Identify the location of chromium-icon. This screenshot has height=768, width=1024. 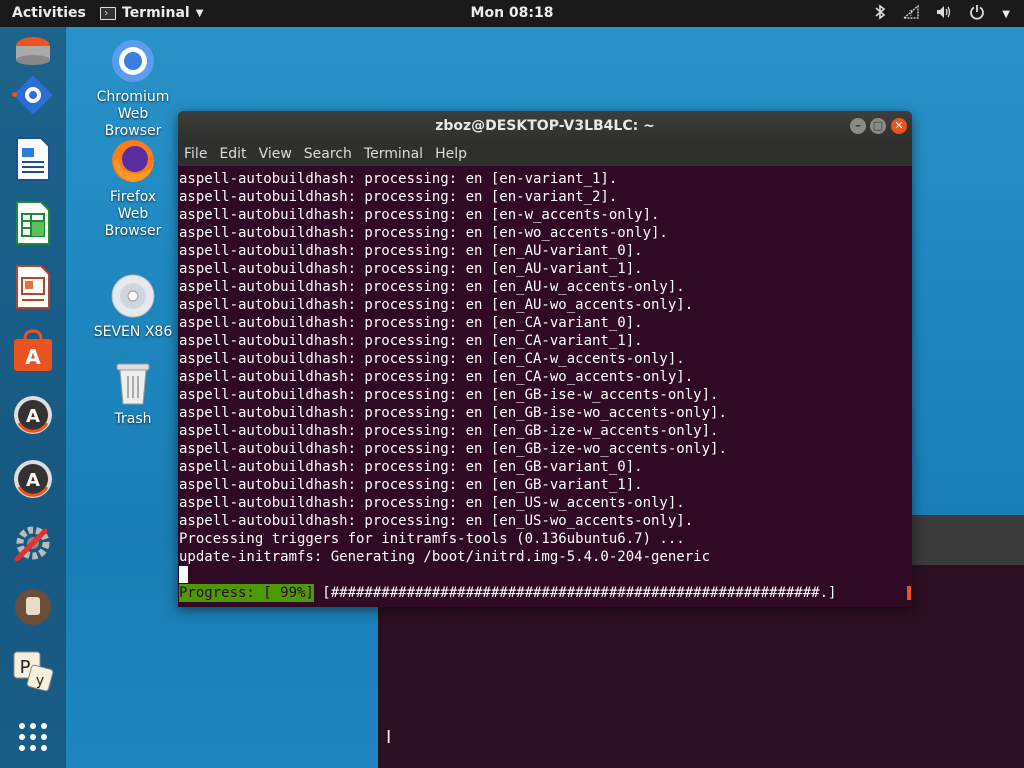
(133, 63).